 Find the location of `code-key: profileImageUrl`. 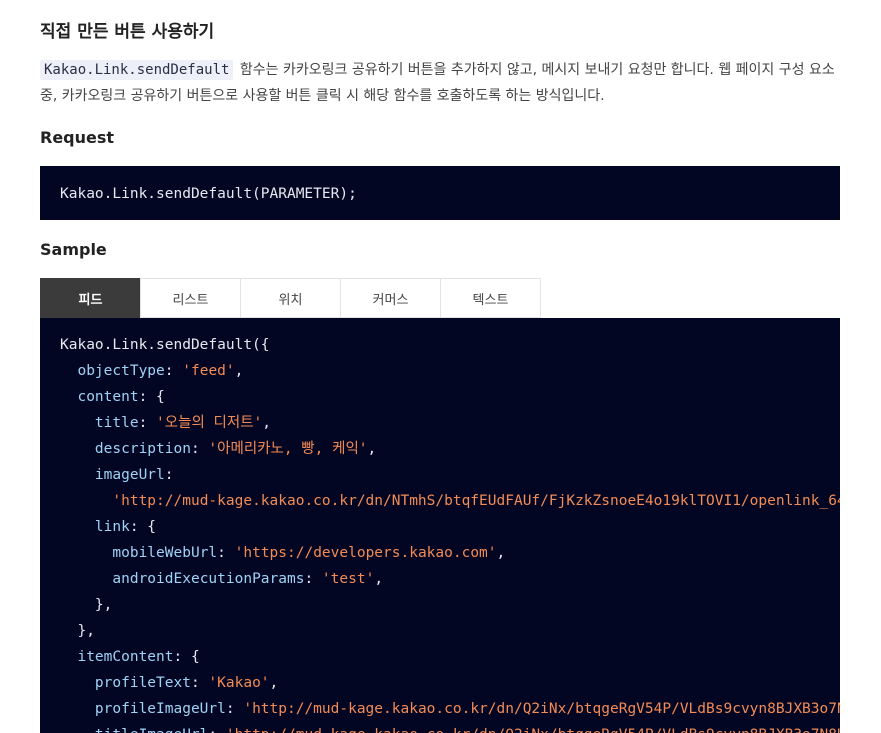

code-key: profileImageUrl is located at coordinates (160, 709).